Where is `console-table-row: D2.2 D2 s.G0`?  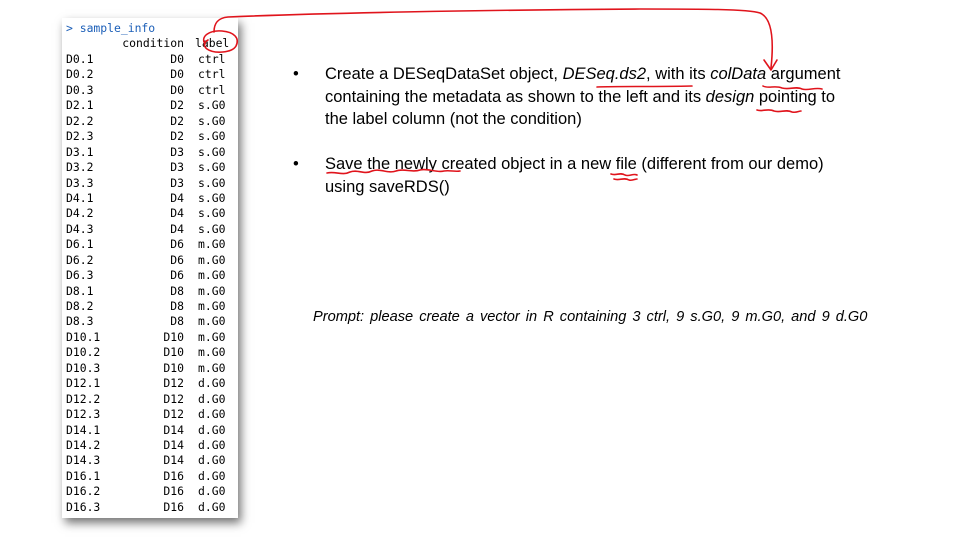 console-table-row: D2.2 D2 s.G0 is located at coordinates (150, 121).